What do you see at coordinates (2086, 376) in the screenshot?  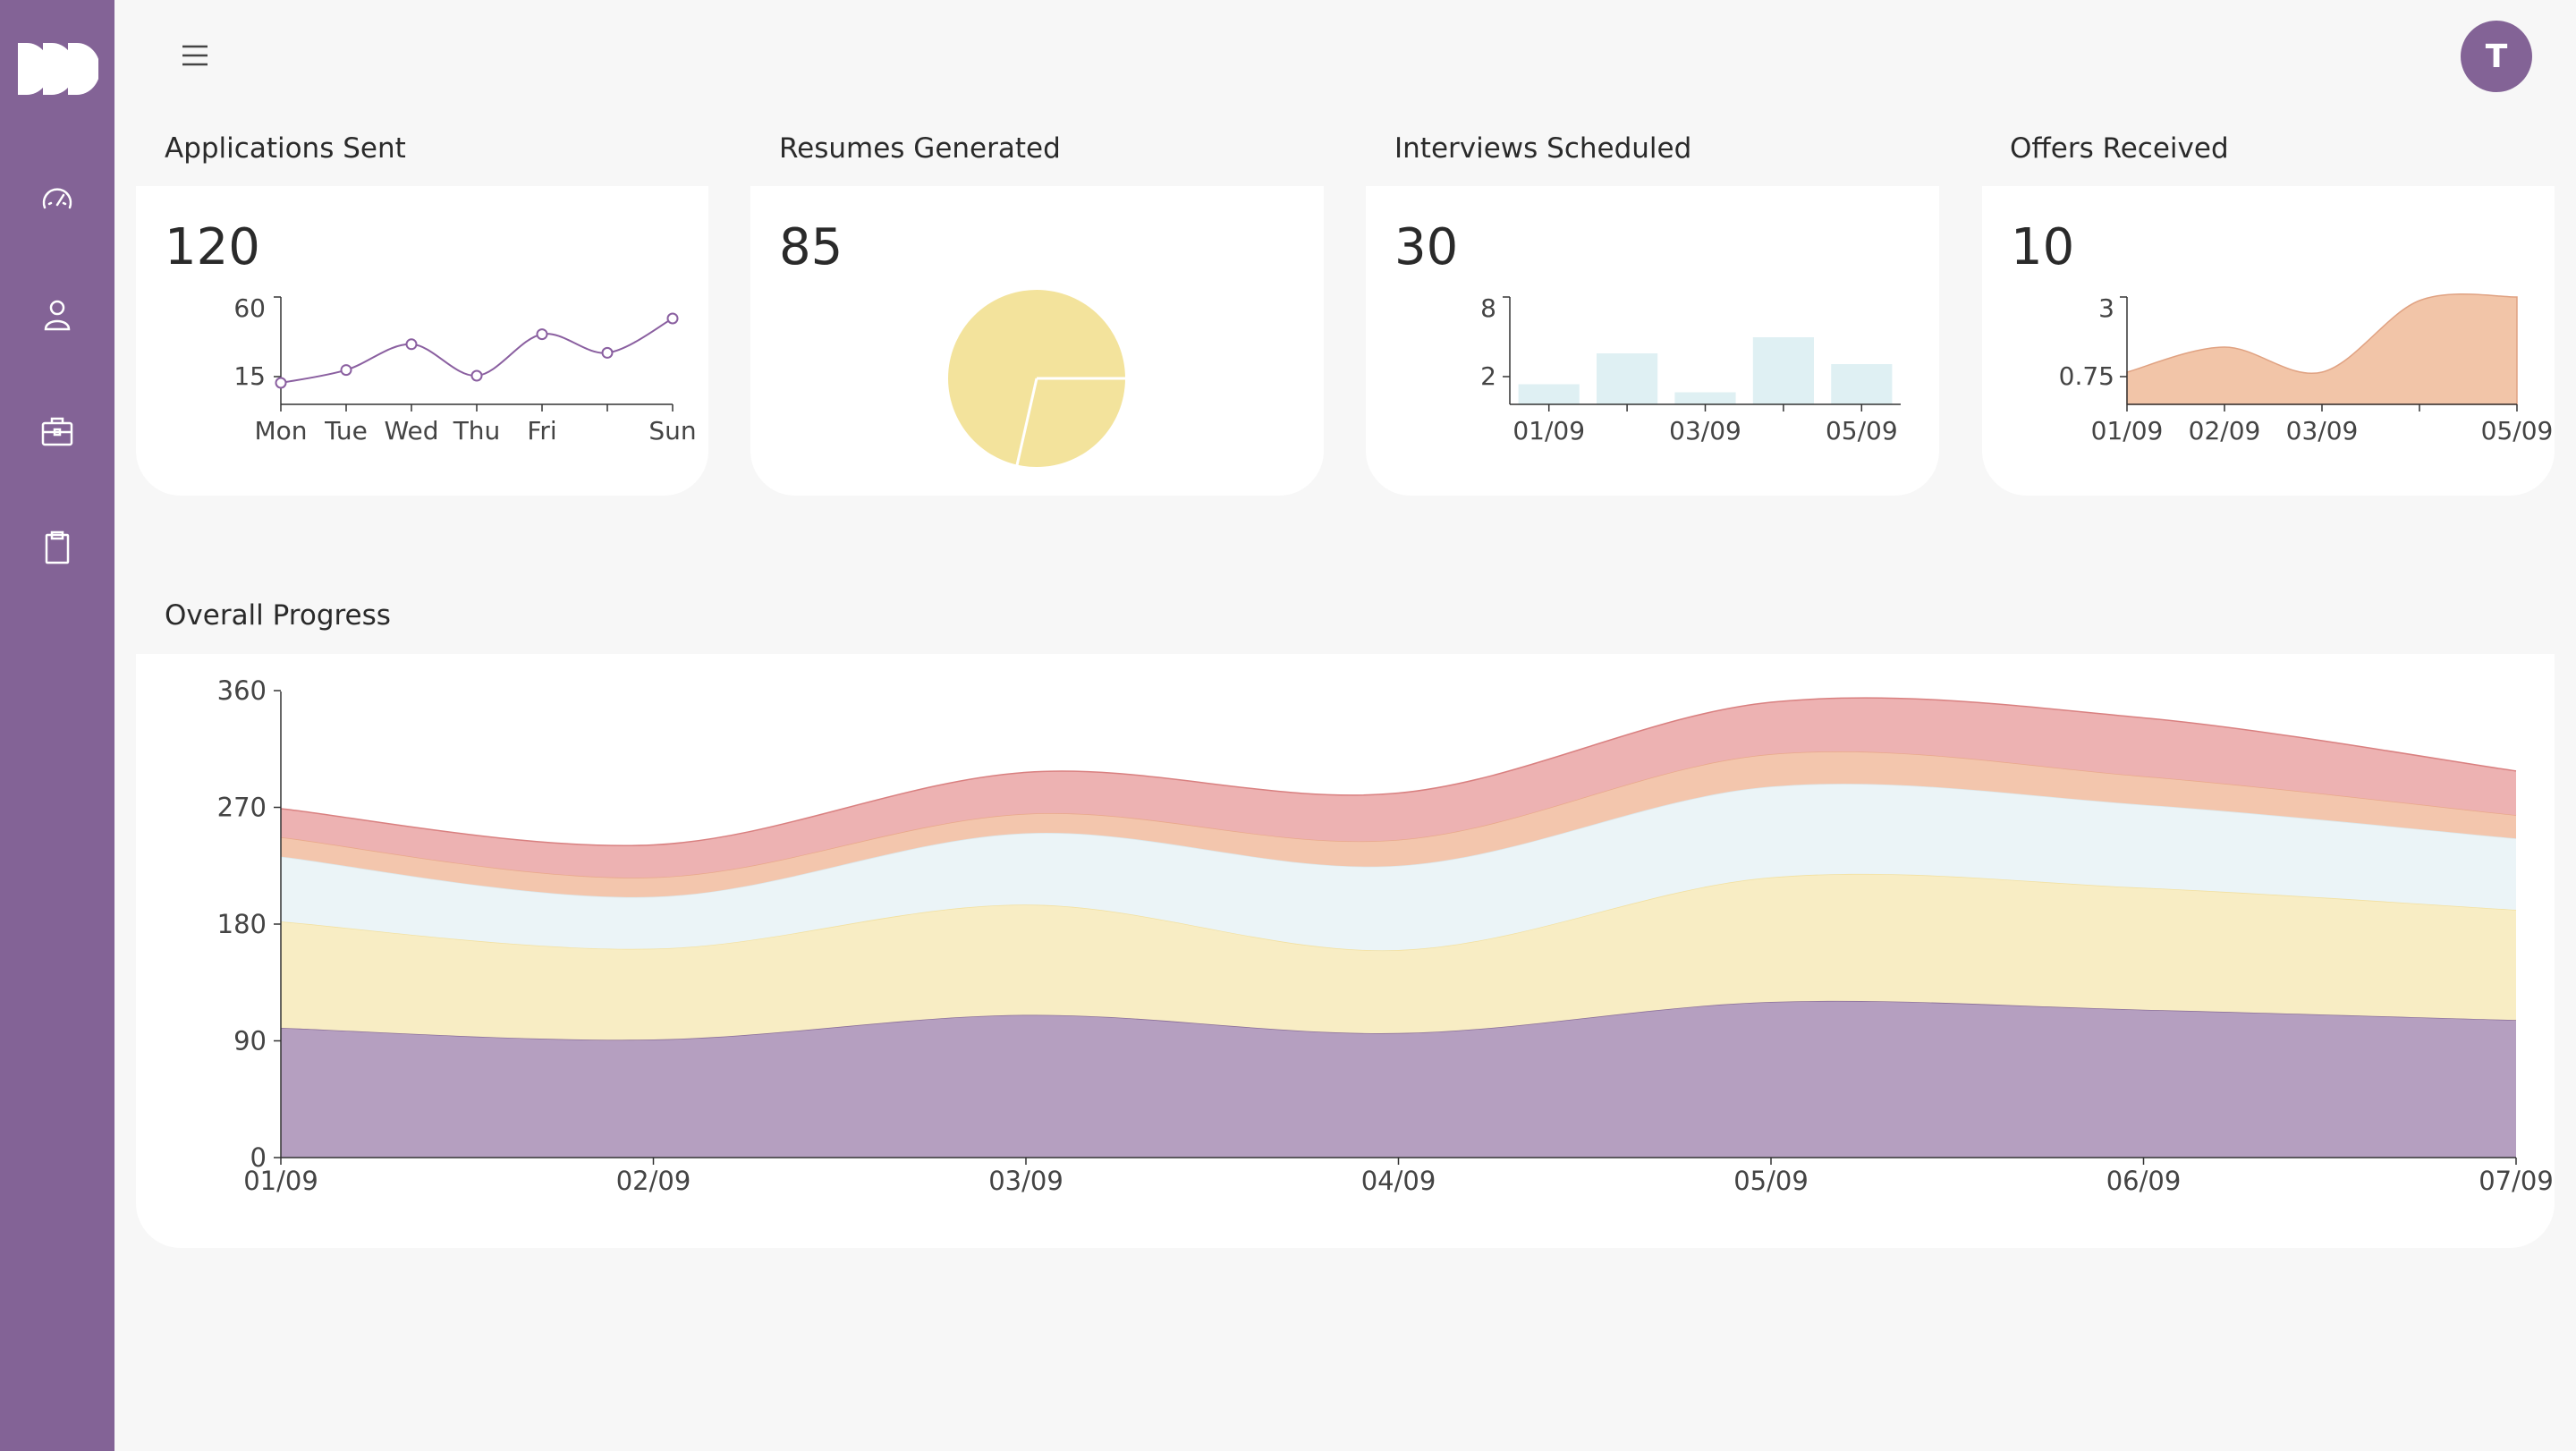 I see `y-tick-label: 0.75` at bounding box center [2086, 376].